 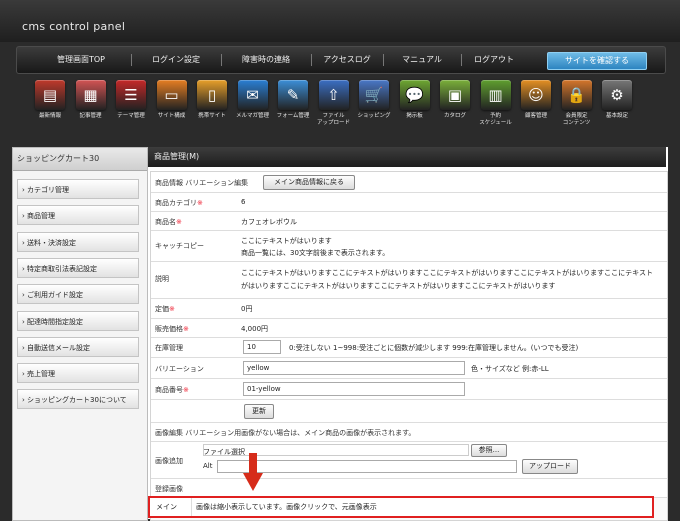 What do you see at coordinates (266, 60) in the screenshot?
I see `nav-trouble-contact: 障害時の連絡` at bounding box center [266, 60].